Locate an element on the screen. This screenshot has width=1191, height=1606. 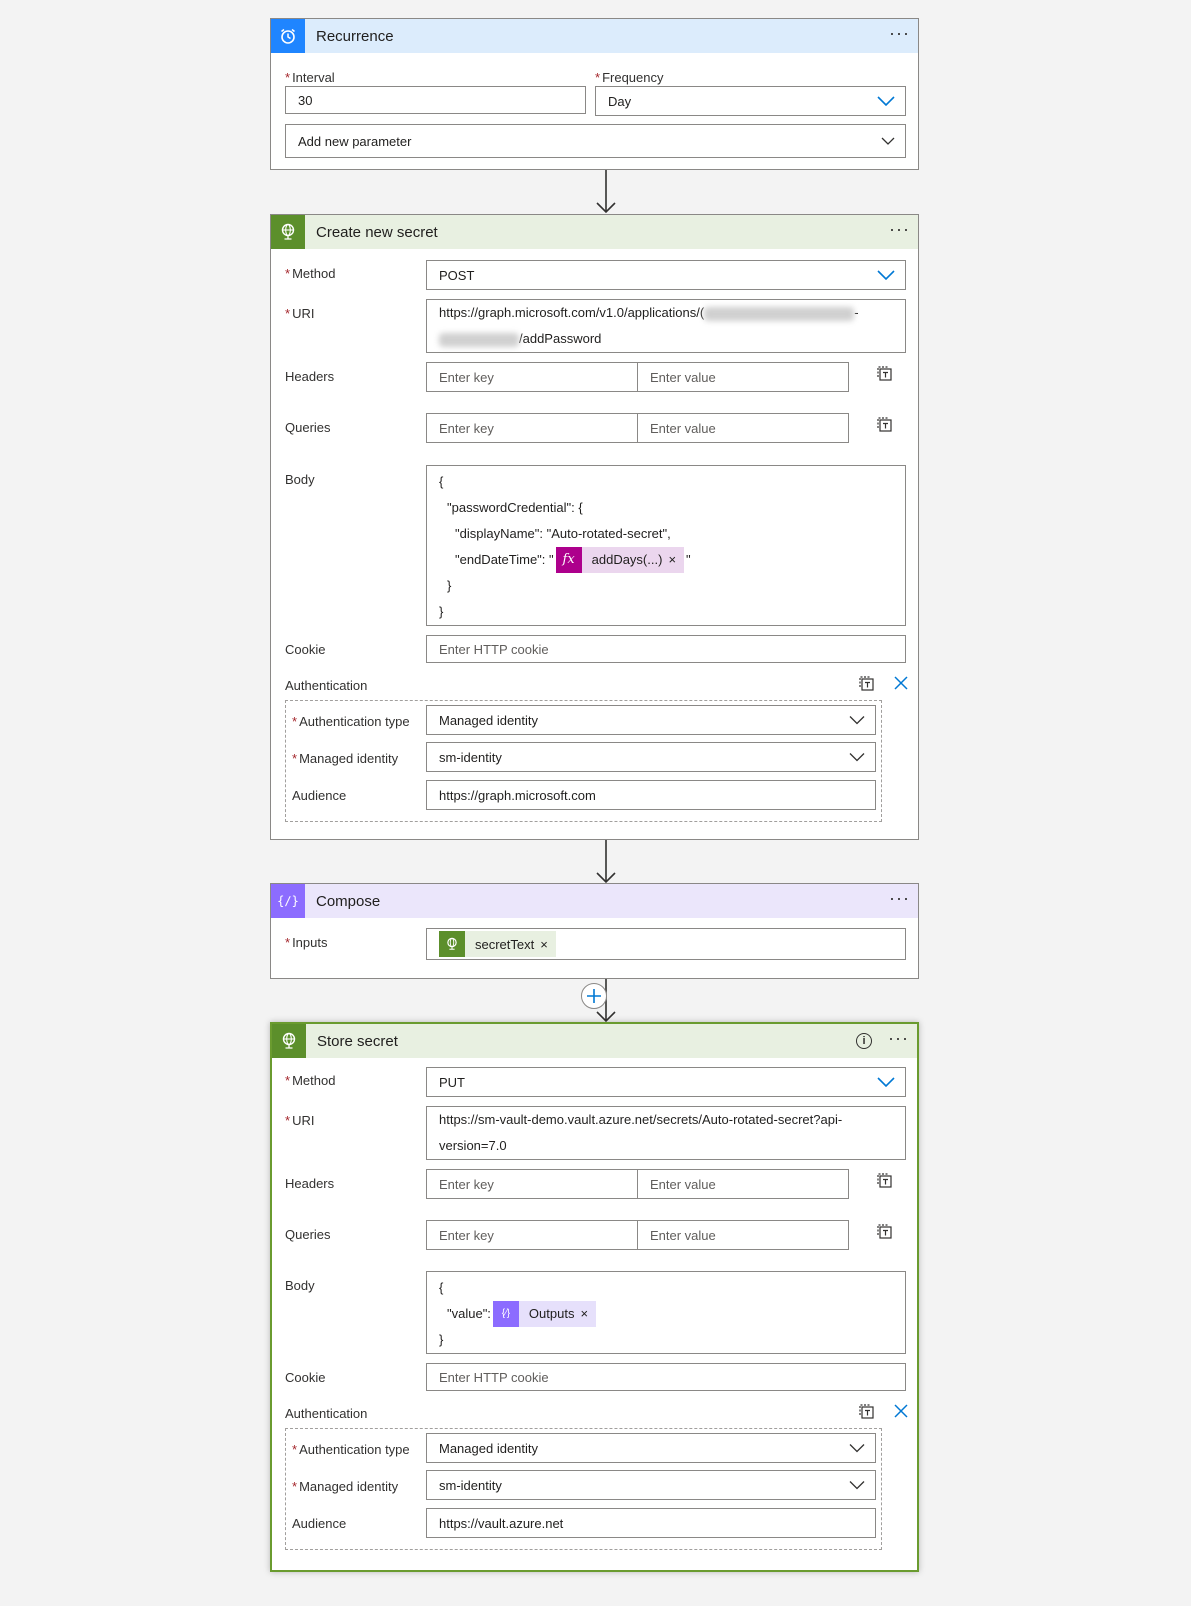
headers-label: Headers is located at coordinates (310, 1183).